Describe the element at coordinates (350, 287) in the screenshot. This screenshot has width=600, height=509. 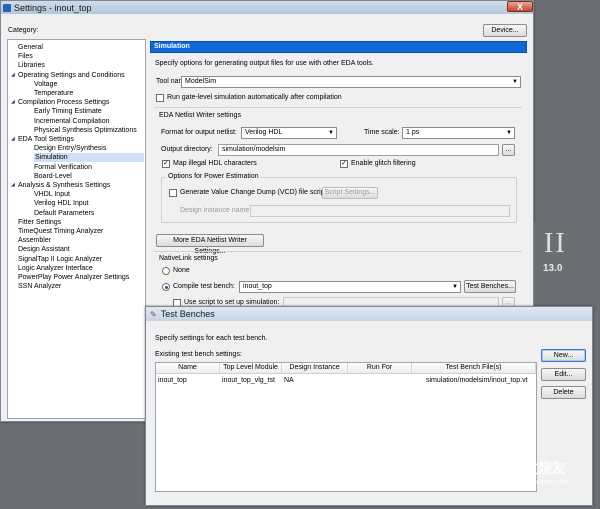
I see `compile-test-bench-select: inout_top ▼` at that location.